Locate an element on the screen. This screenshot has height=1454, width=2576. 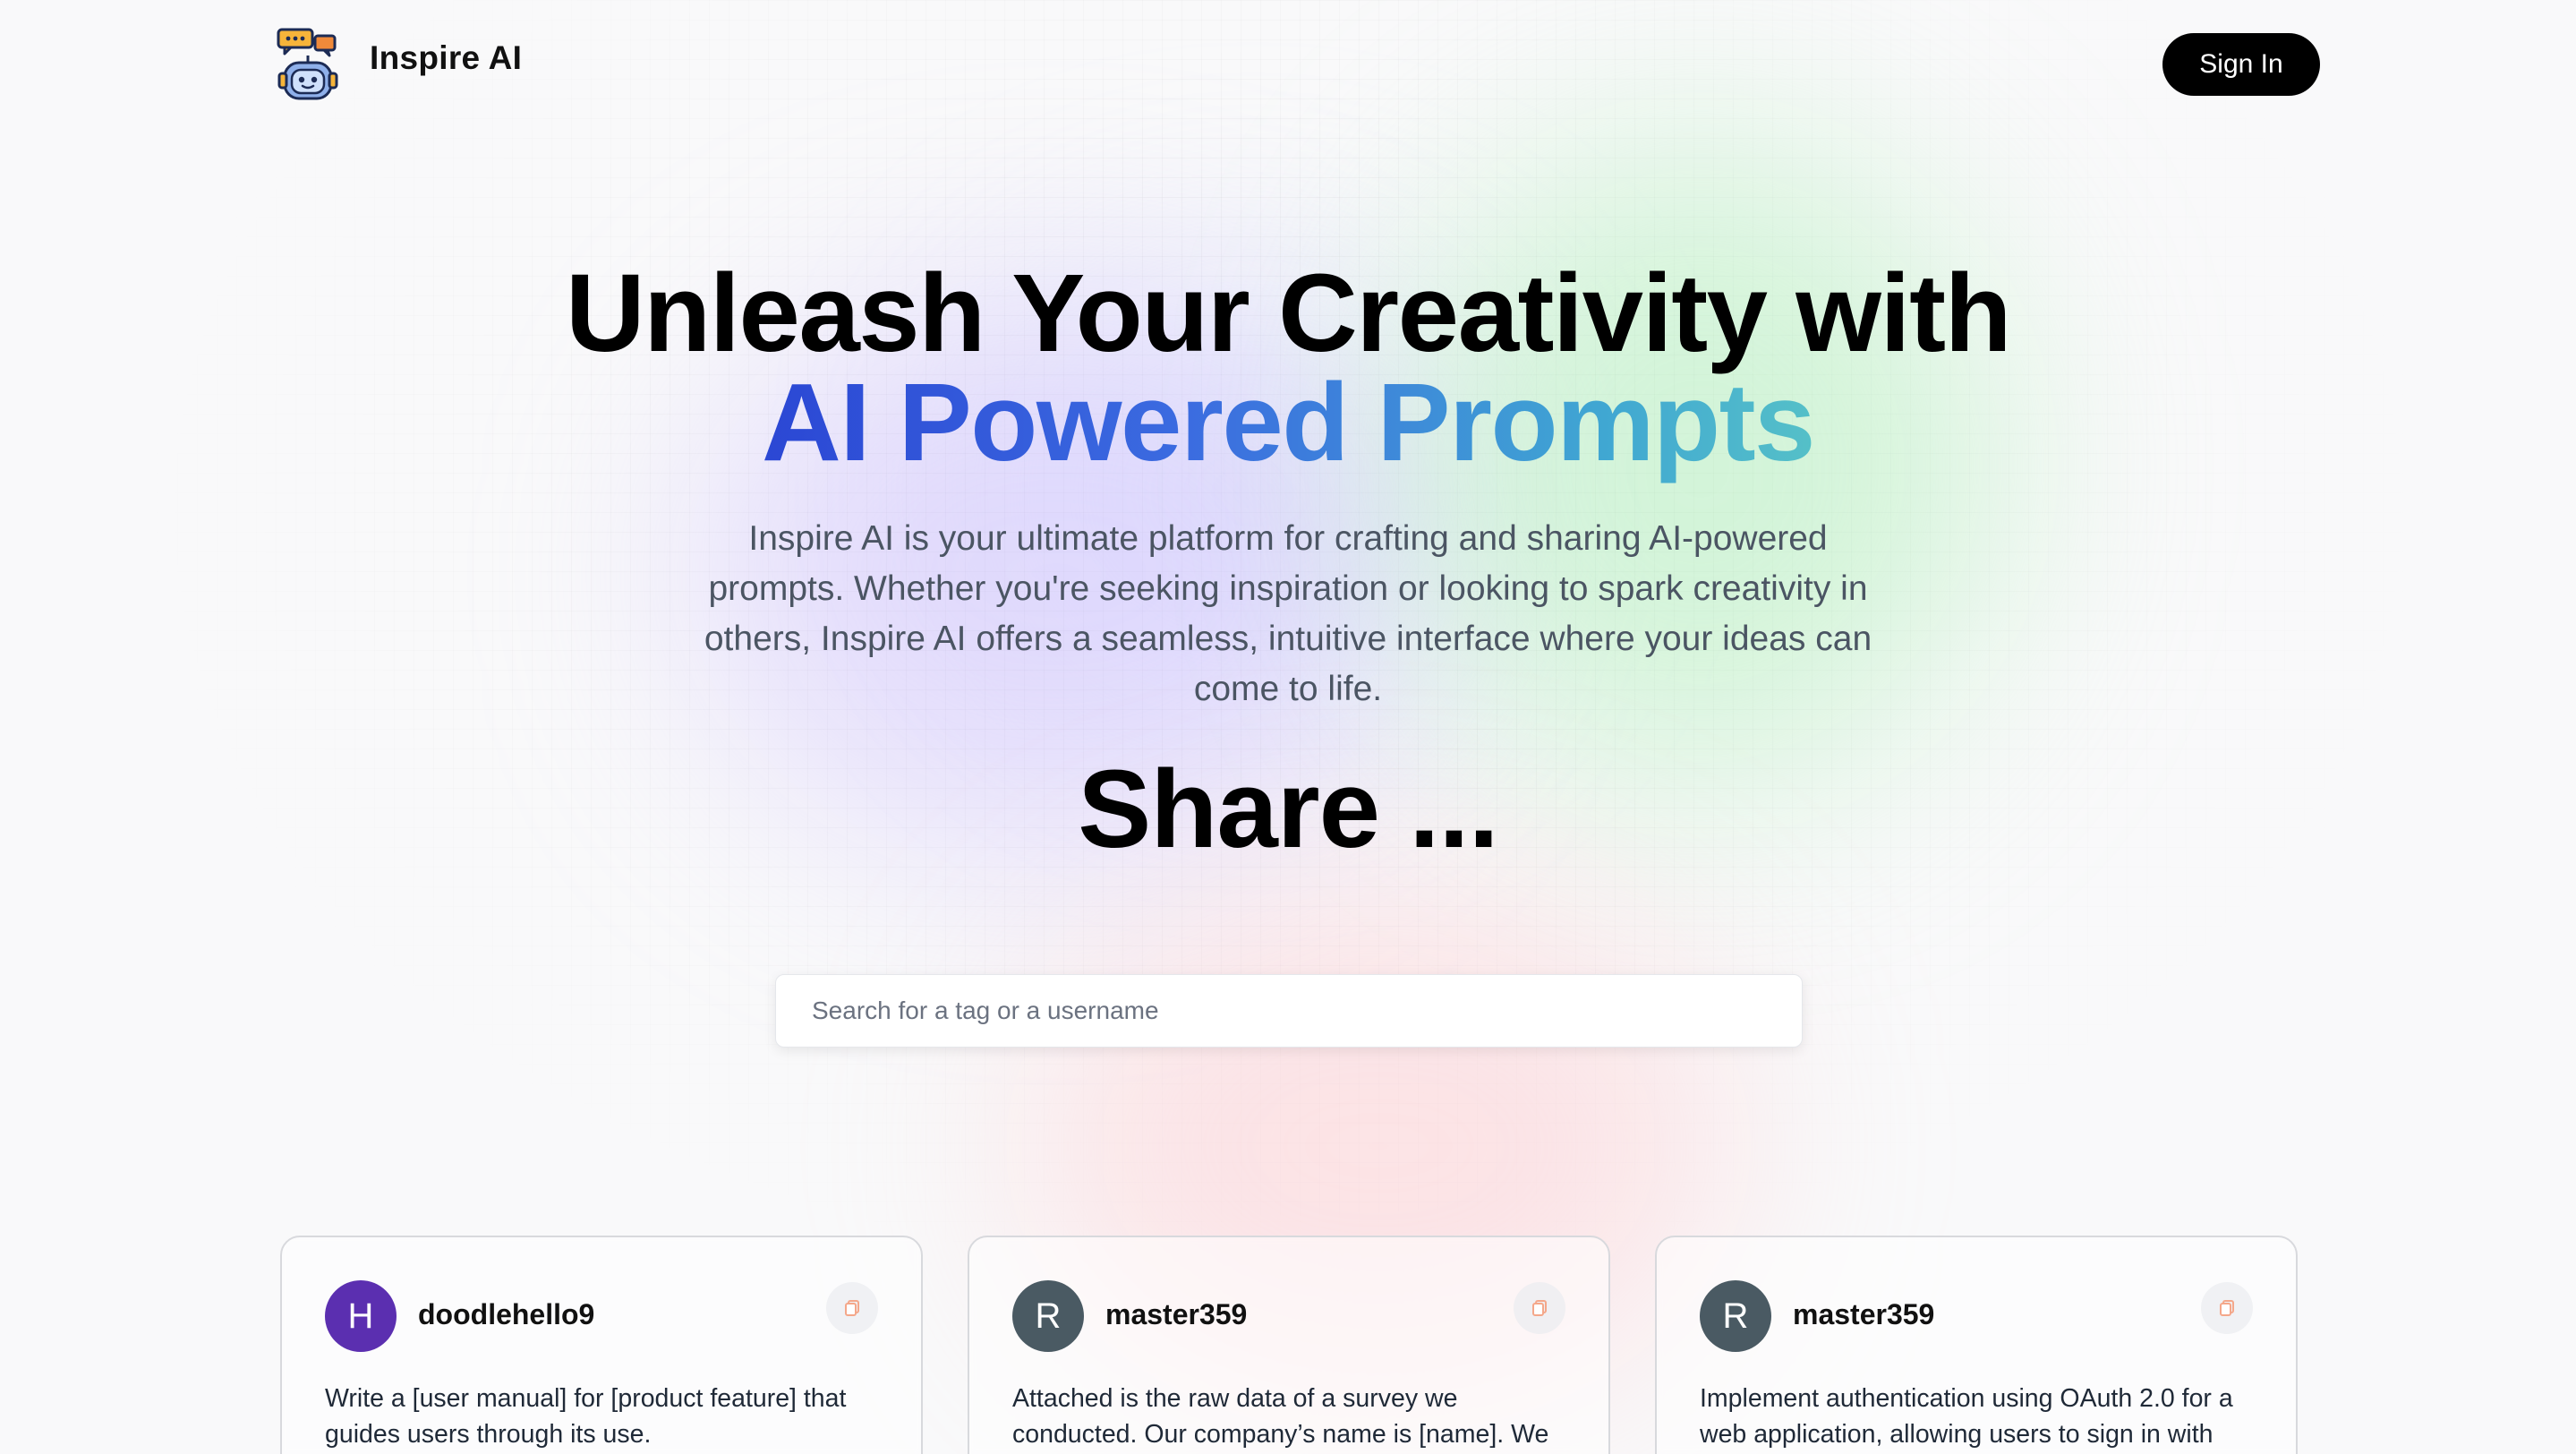
avatar: H is located at coordinates (361, 1316).